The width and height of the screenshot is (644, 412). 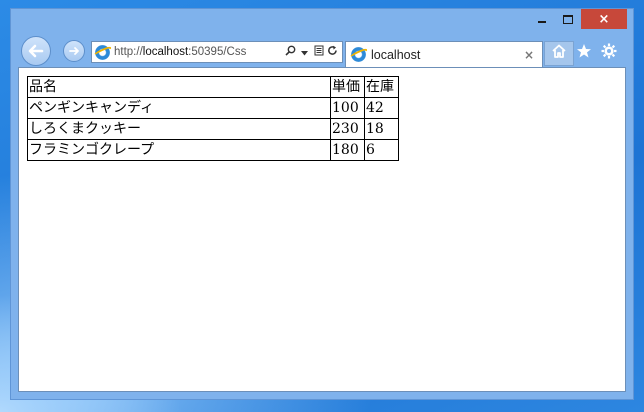 What do you see at coordinates (381, 129) in the screenshot?
I see `cell-stock: 18` at bounding box center [381, 129].